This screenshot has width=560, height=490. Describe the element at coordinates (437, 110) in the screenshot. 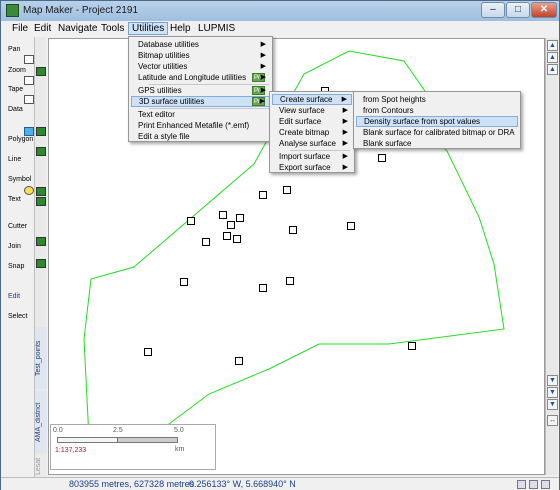

I see `menu-from-contours: from Contours` at that location.